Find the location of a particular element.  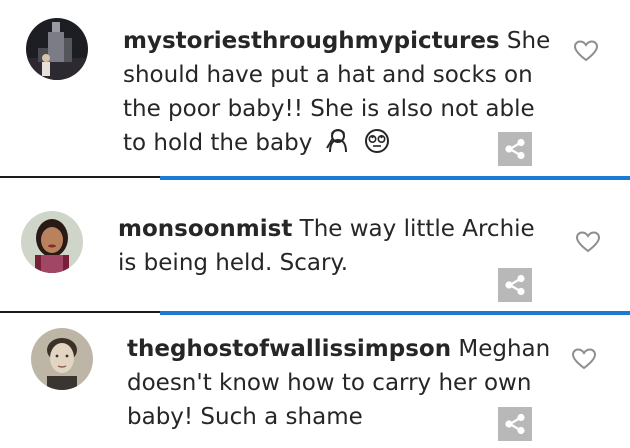

comment-body-line: the poor baby!! She is also not able is located at coordinates (329, 109).